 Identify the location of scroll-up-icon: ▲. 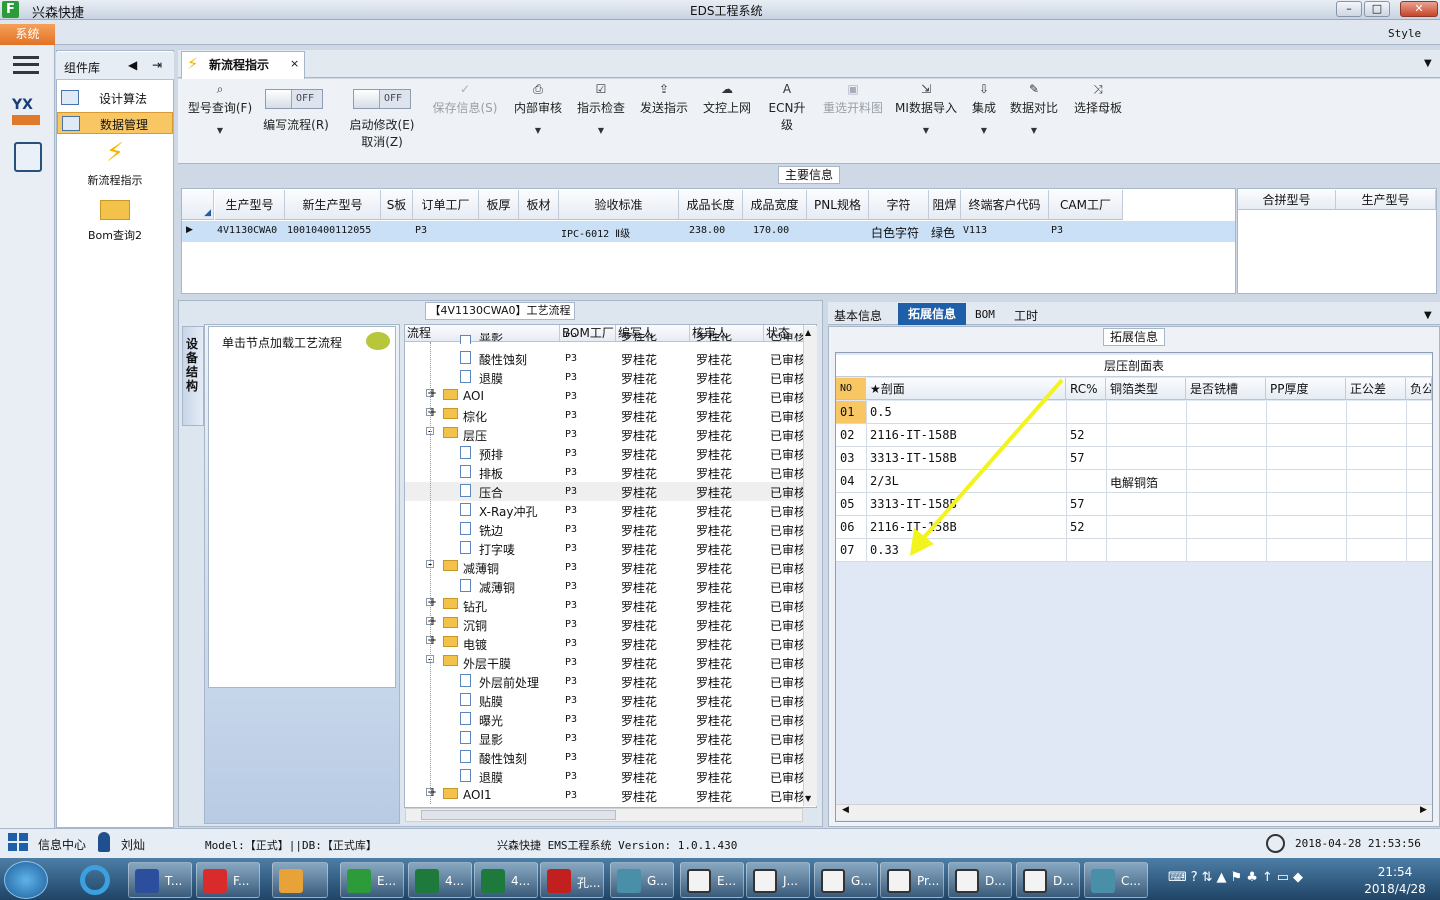
(808, 332).